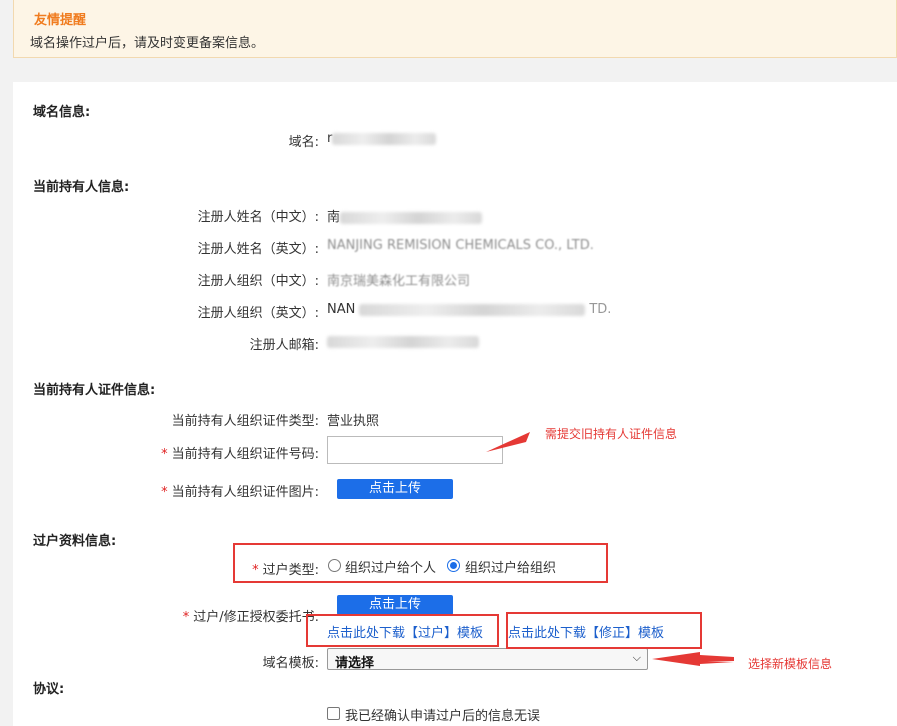  I want to click on arrow-cert-note, so click(508, 442).